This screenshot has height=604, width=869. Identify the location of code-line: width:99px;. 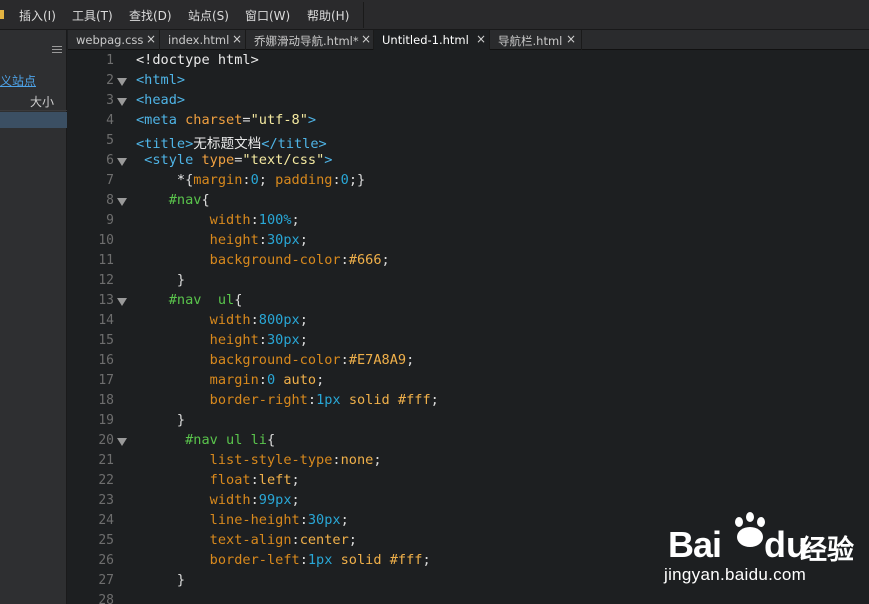
(218, 500).